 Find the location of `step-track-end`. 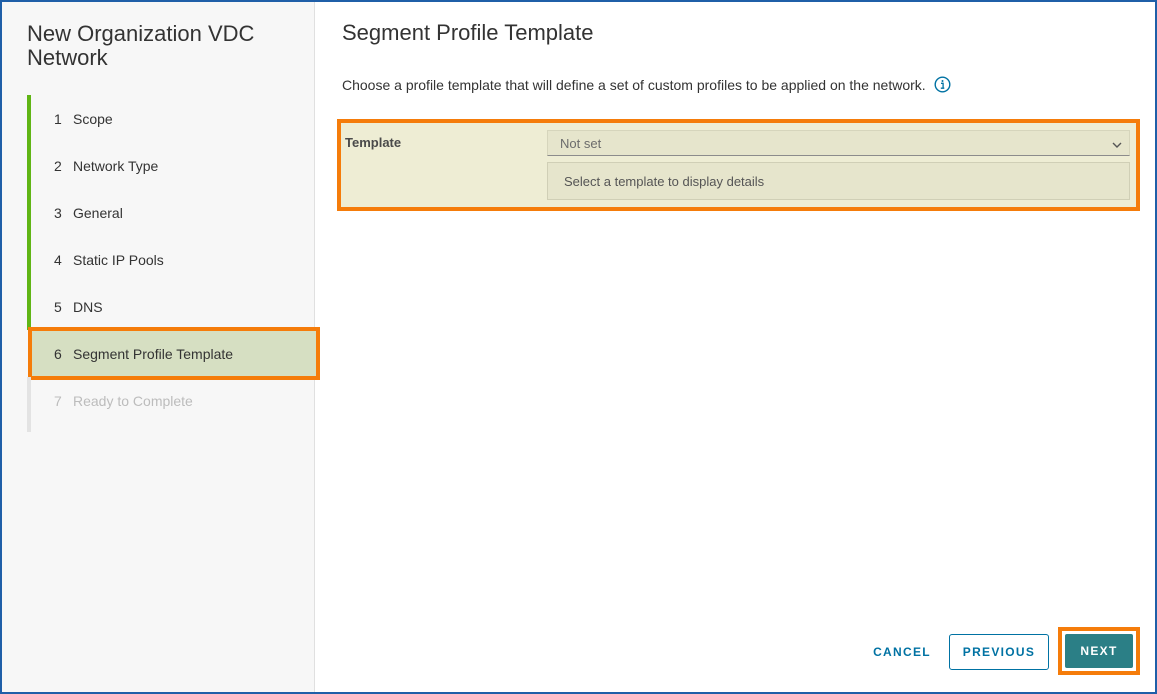

step-track-end is located at coordinates (171, 428).